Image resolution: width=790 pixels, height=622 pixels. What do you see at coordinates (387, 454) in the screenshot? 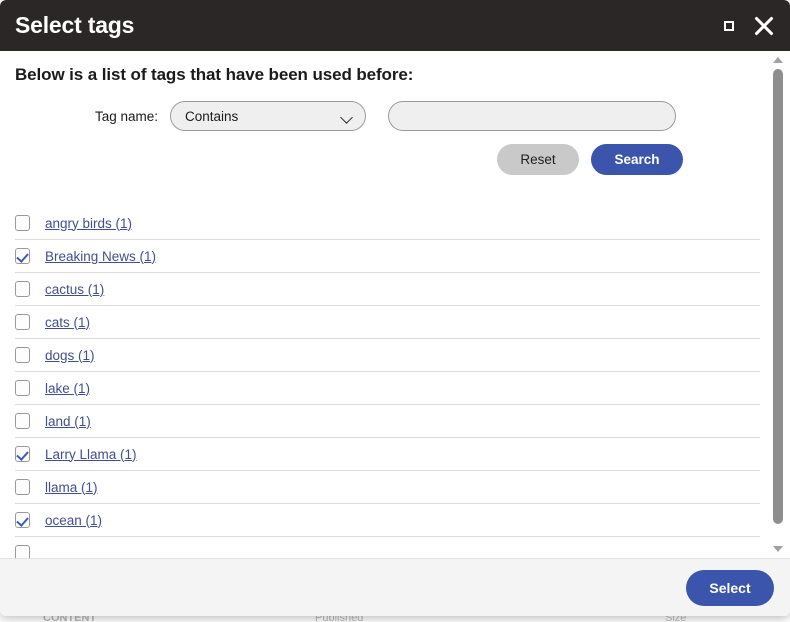
I see `tag-row: Larry Llama (1)` at bounding box center [387, 454].